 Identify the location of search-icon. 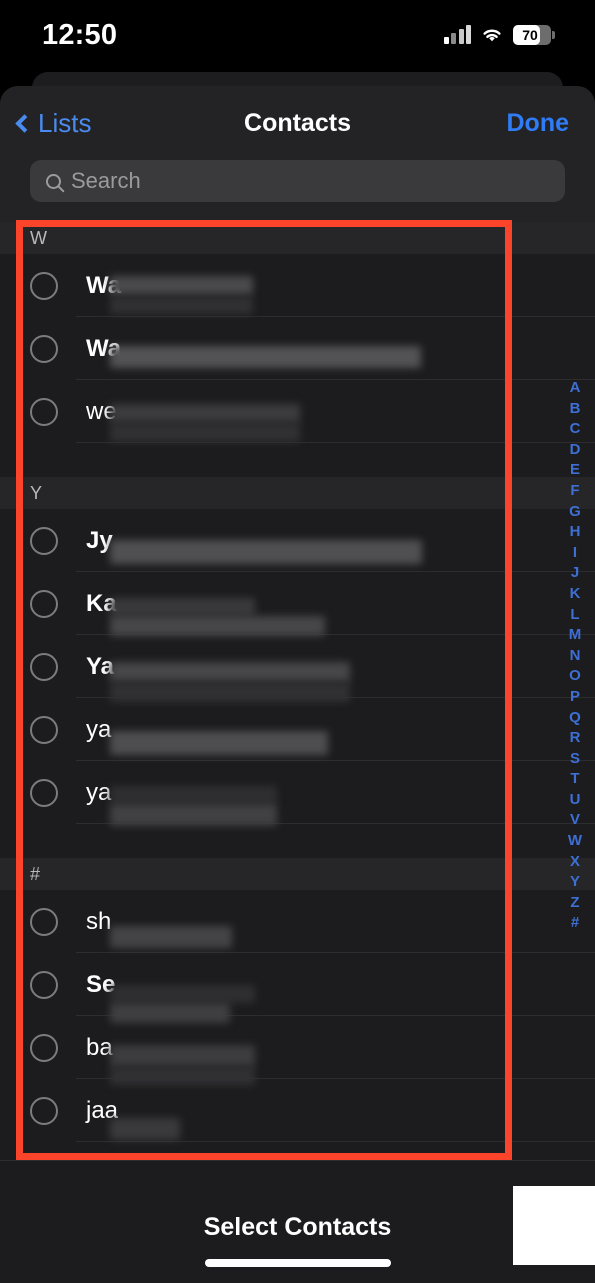
(53, 181).